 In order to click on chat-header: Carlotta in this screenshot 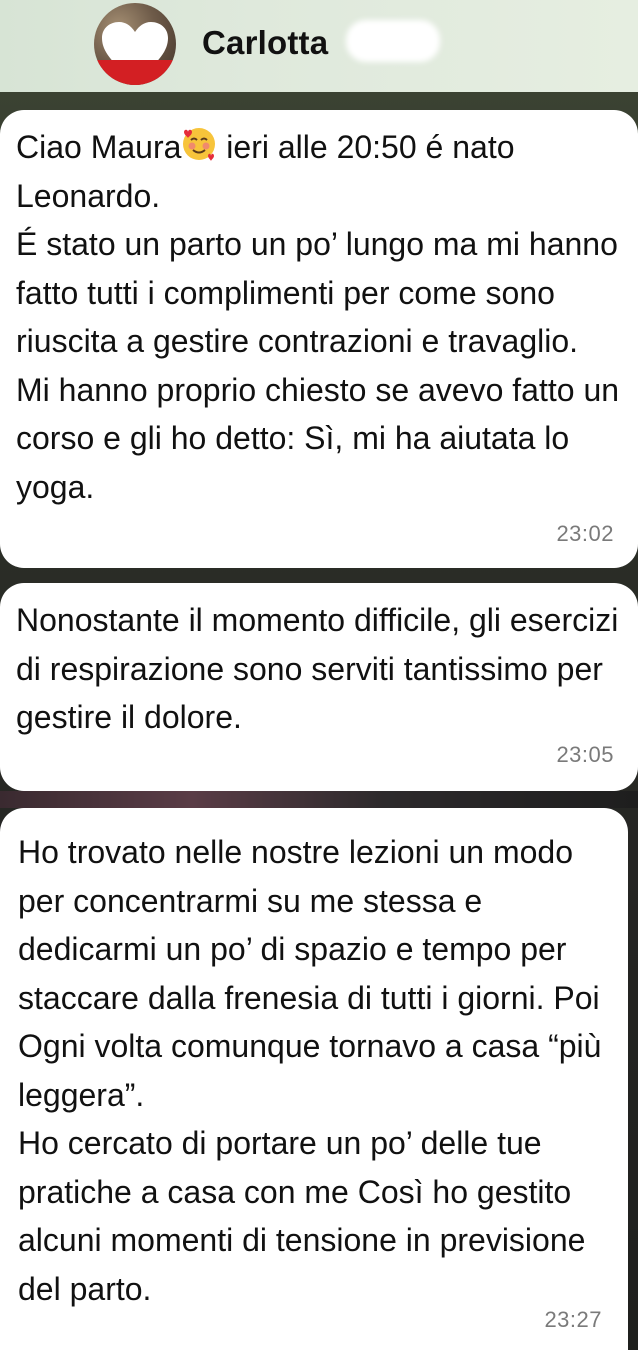, I will do `click(319, 46)`.